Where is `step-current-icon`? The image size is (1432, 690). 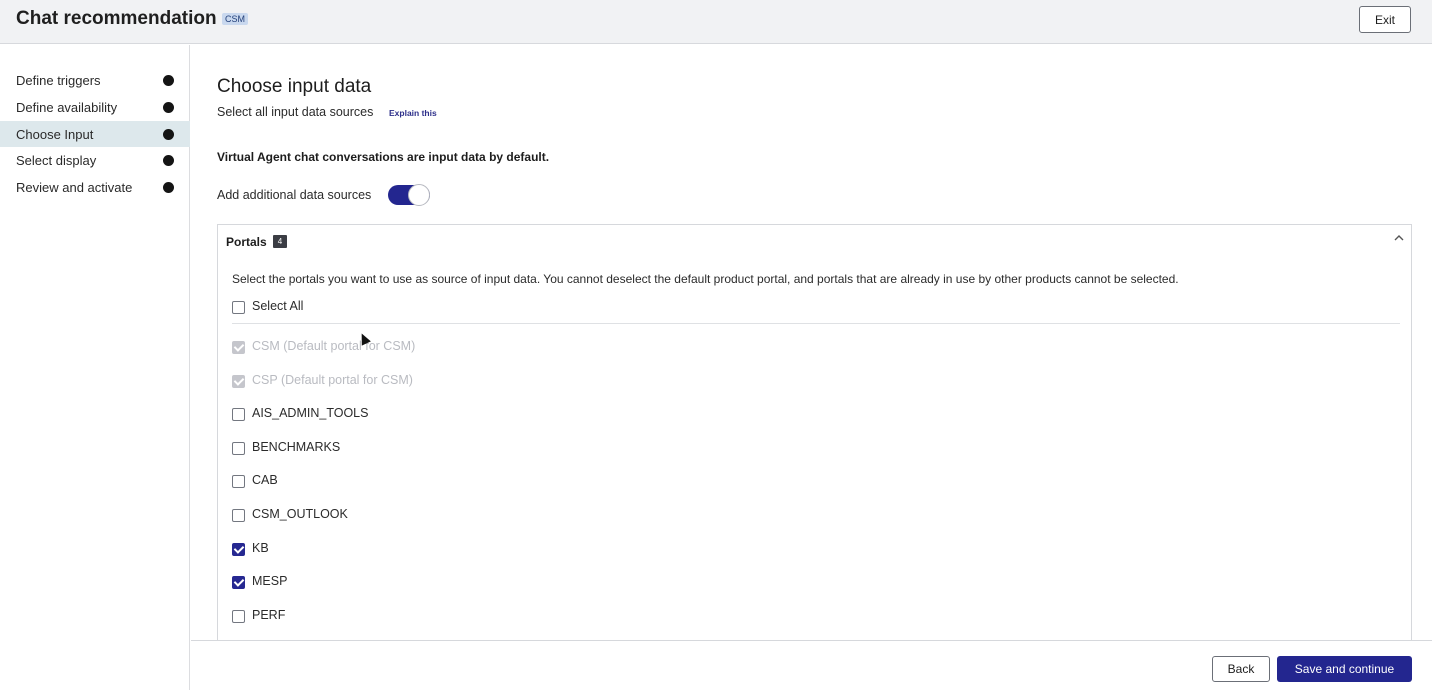
step-current-icon is located at coordinates (168, 134).